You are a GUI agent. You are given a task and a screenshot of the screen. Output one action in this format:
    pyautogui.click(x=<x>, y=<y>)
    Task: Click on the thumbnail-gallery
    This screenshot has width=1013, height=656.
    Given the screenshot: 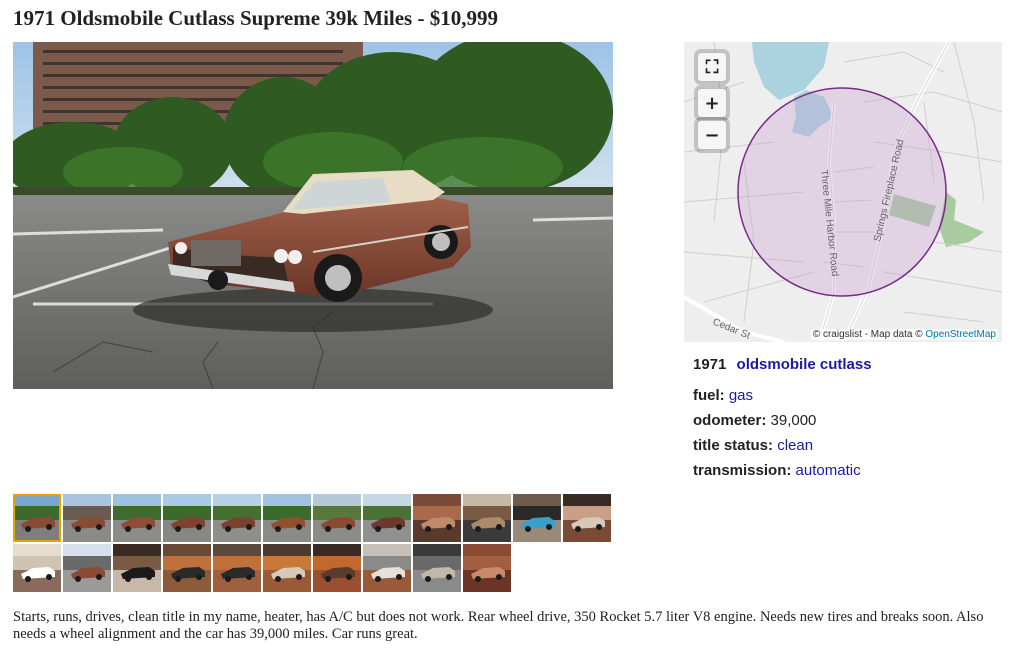 What is the action you would take?
    pyautogui.click(x=313, y=544)
    